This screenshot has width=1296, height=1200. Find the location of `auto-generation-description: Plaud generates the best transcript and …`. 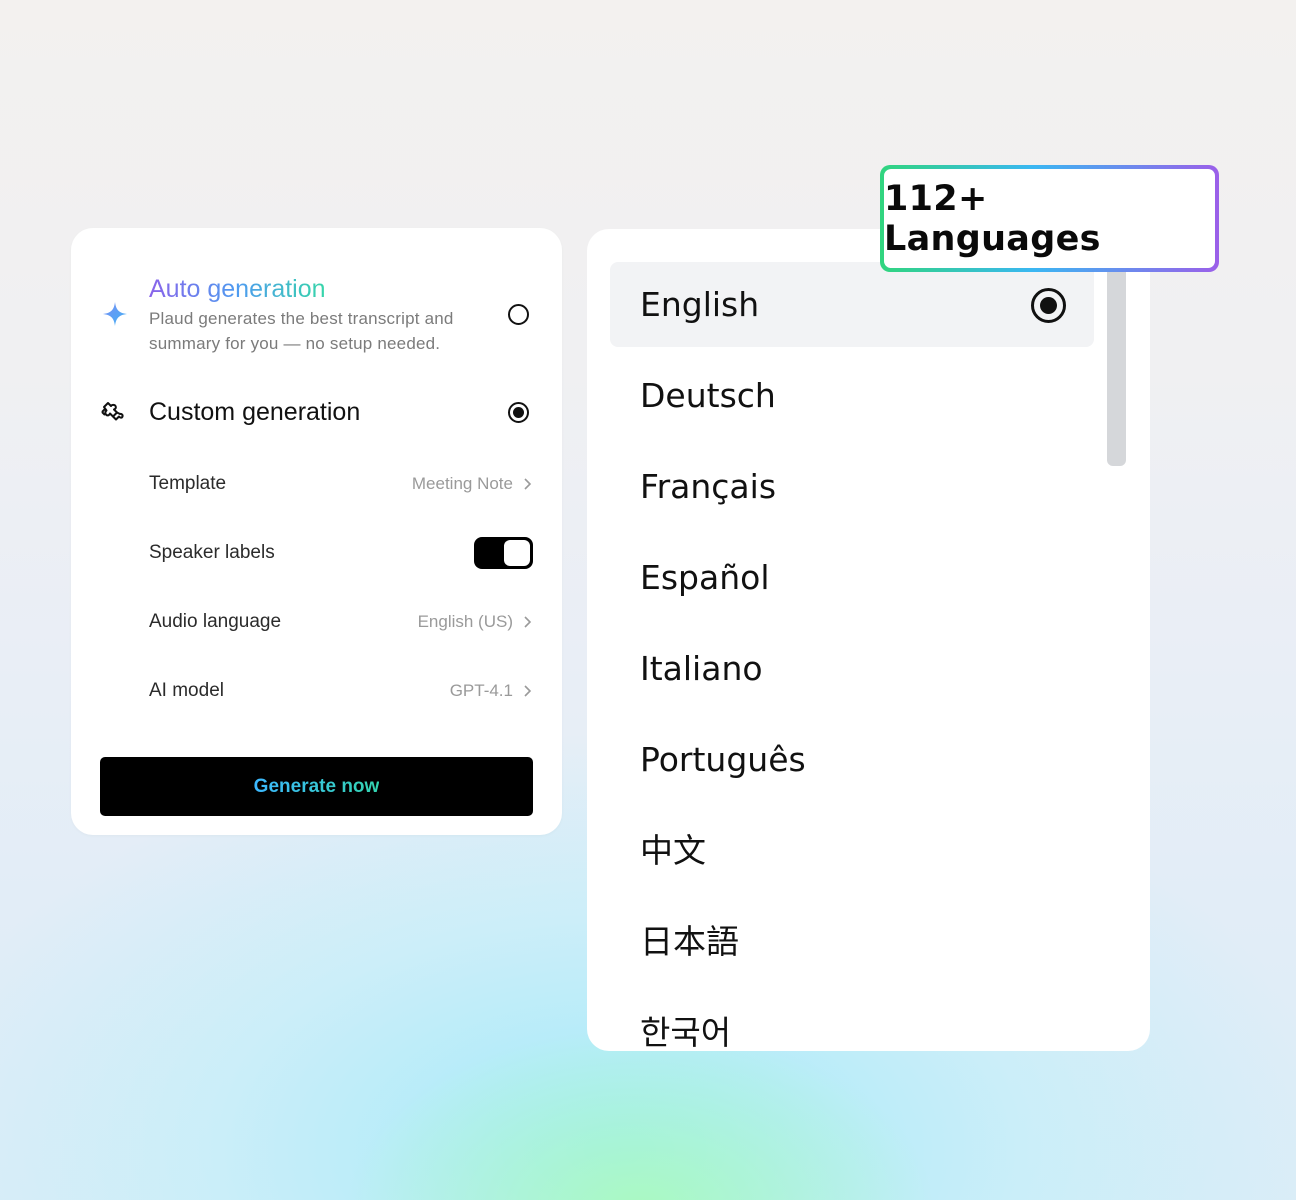

auto-generation-description: Plaud generates the best transcript and … is located at coordinates (301, 331).